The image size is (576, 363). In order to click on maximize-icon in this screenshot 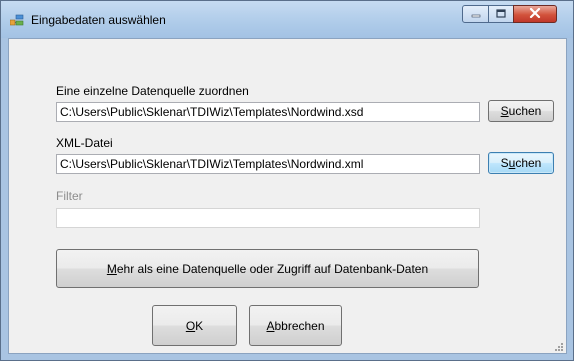, I will do `click(501, 14)`.